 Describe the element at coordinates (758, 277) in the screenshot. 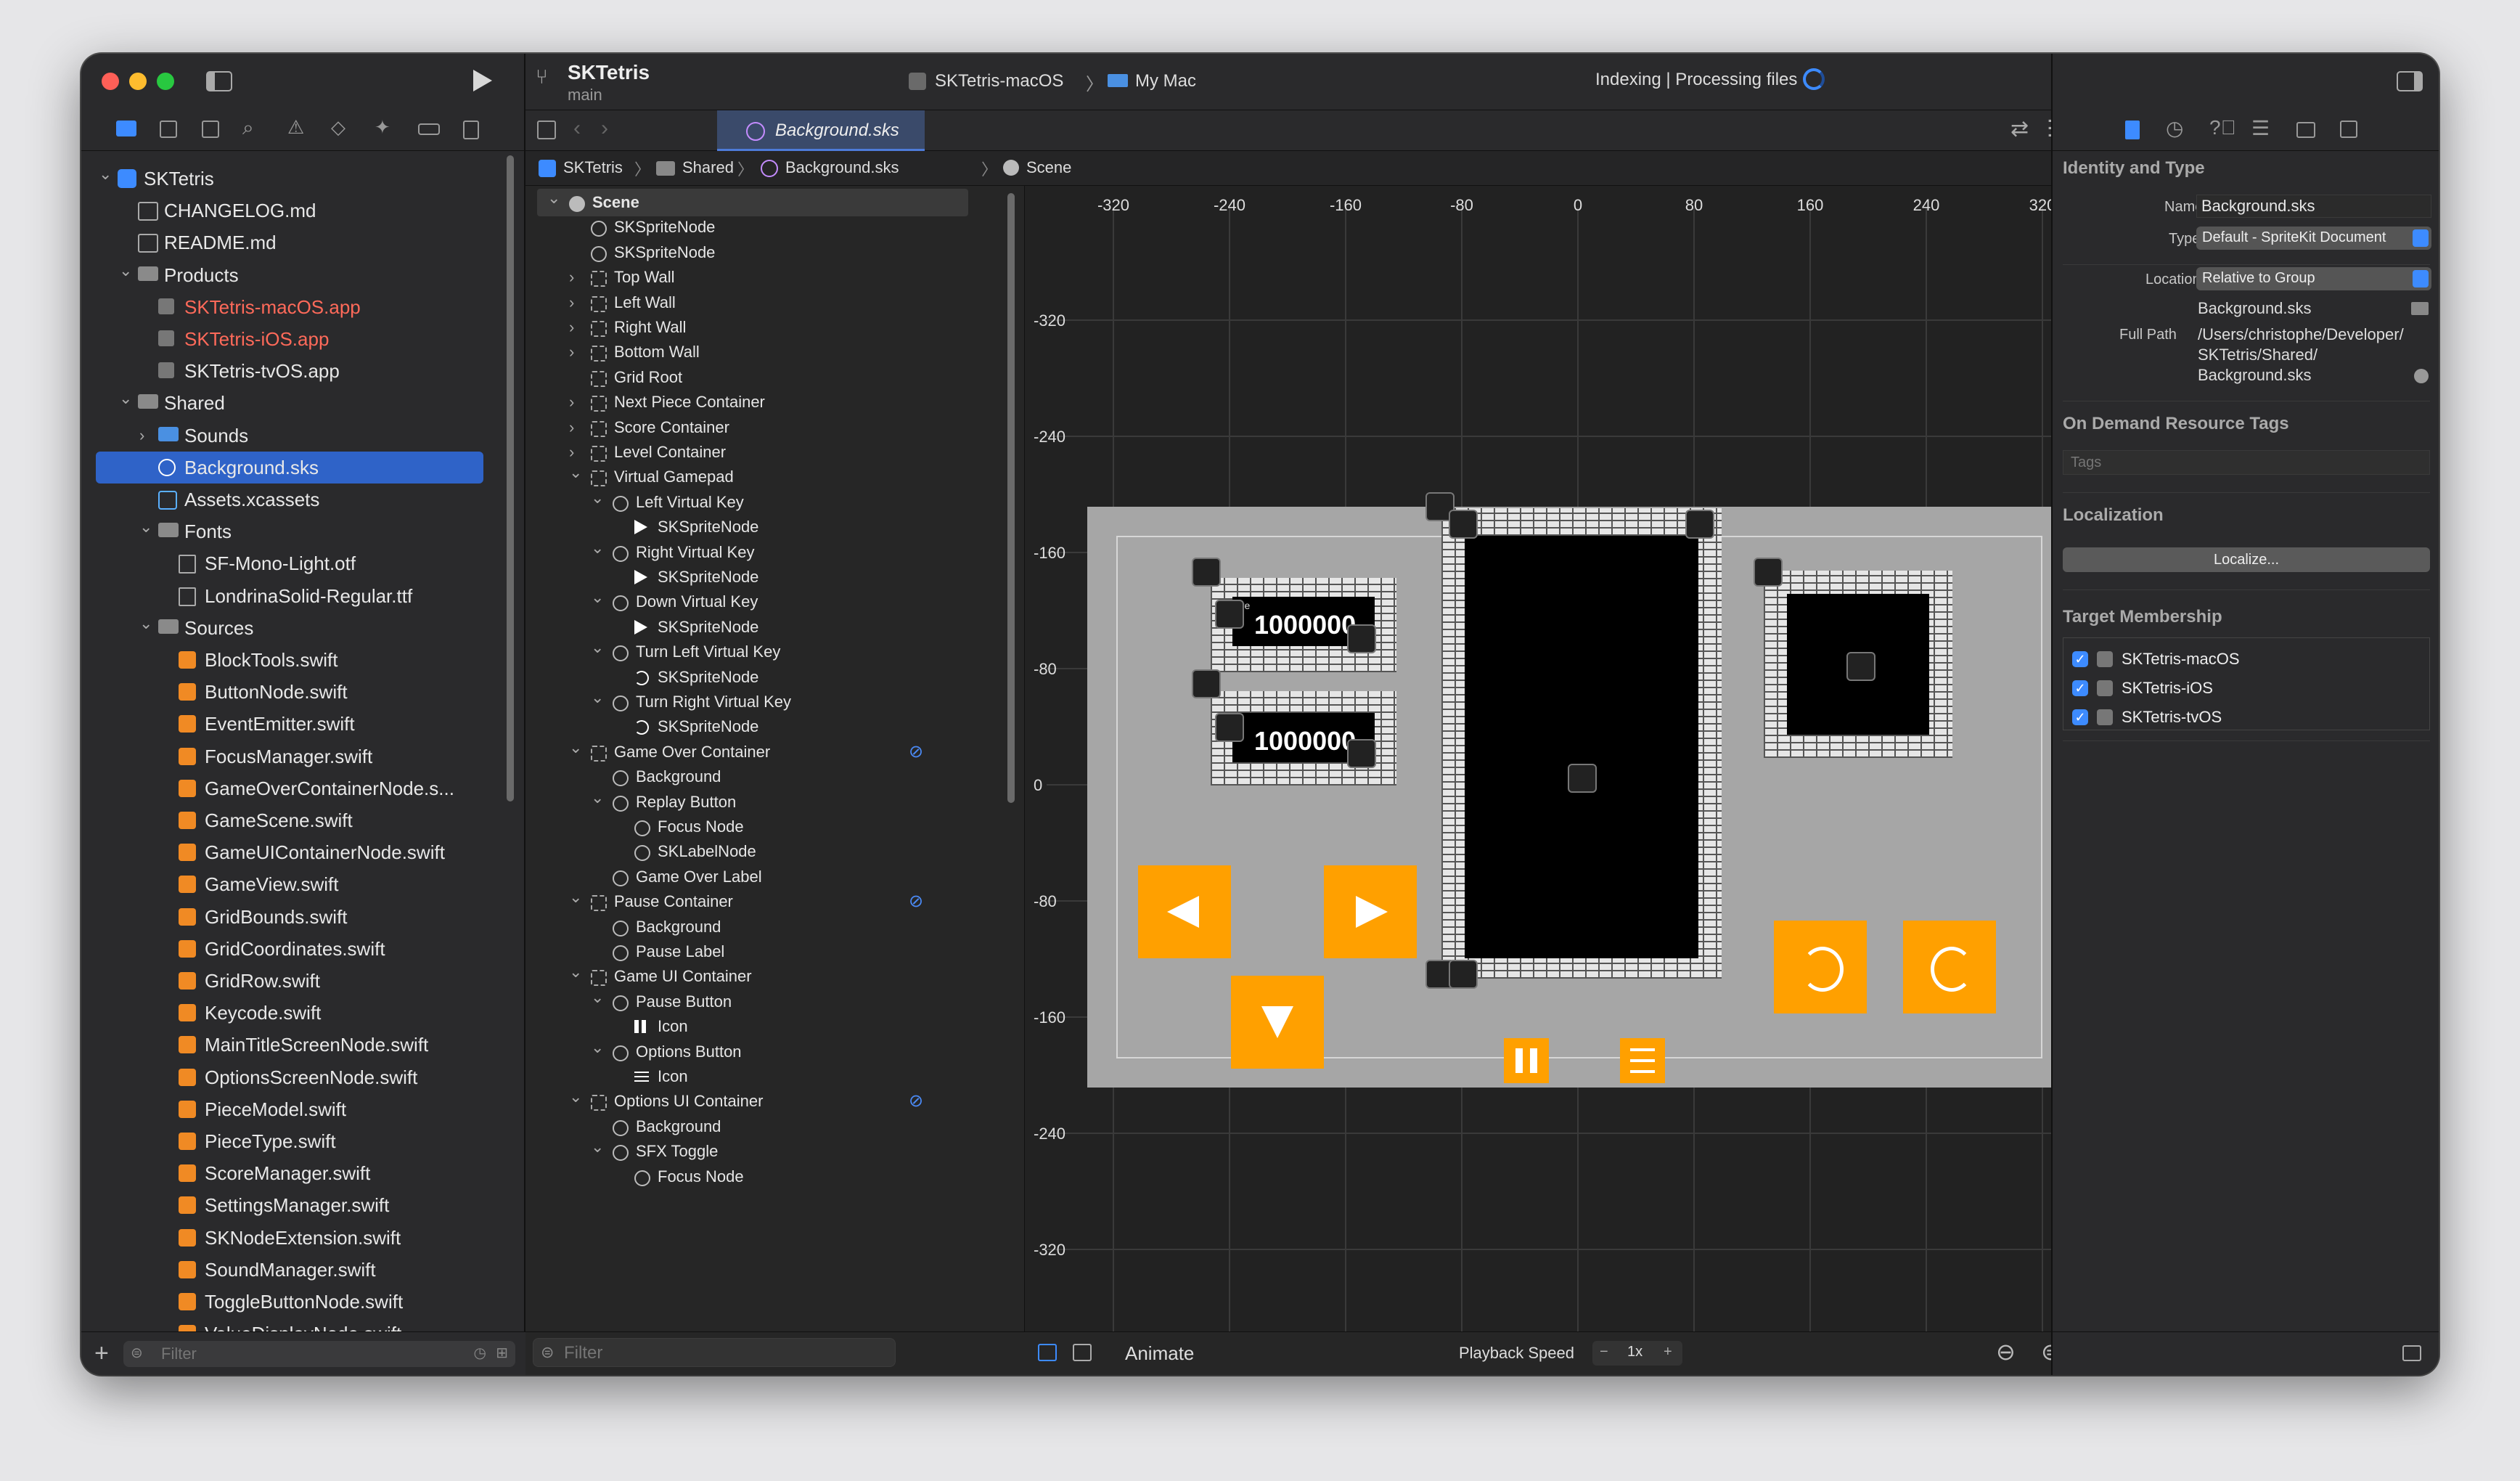

I see `scene-node-row: › Top Wall` at that location.